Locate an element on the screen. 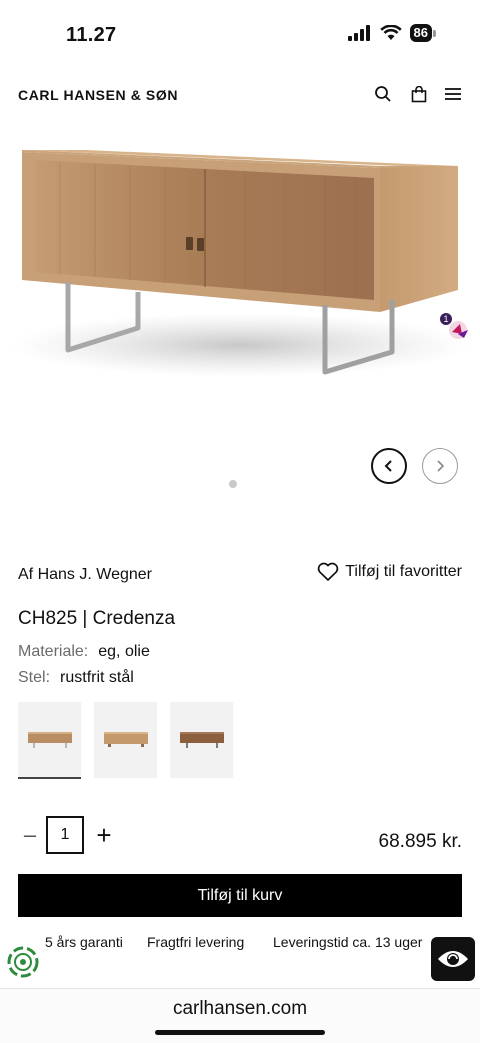  quantity-decrease-button: – is located at coordinates (30, 835).